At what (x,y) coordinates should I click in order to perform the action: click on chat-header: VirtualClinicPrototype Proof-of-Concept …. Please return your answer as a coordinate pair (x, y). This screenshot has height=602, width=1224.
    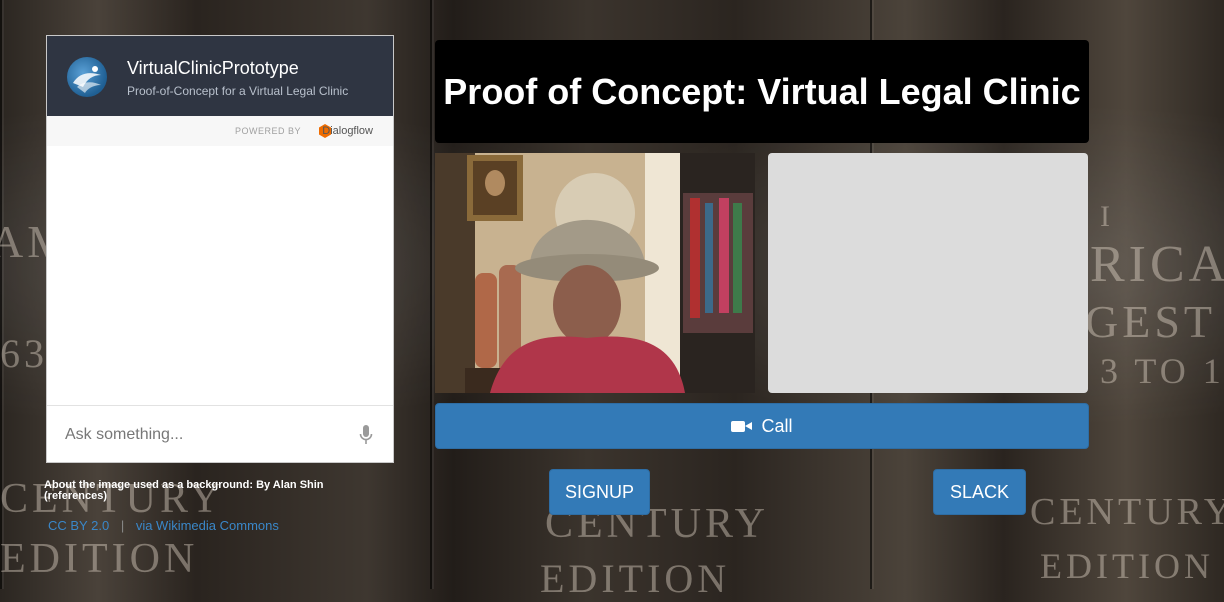
    Looking at the image, I should click on (220, 76).